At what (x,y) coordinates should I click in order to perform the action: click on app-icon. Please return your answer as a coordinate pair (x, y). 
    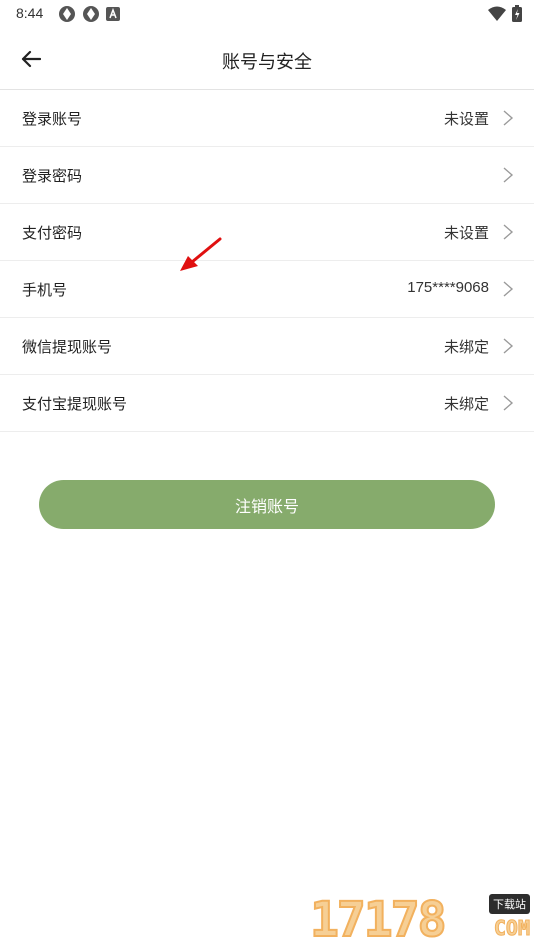
    Looking at the image, I should click on (113, 14).